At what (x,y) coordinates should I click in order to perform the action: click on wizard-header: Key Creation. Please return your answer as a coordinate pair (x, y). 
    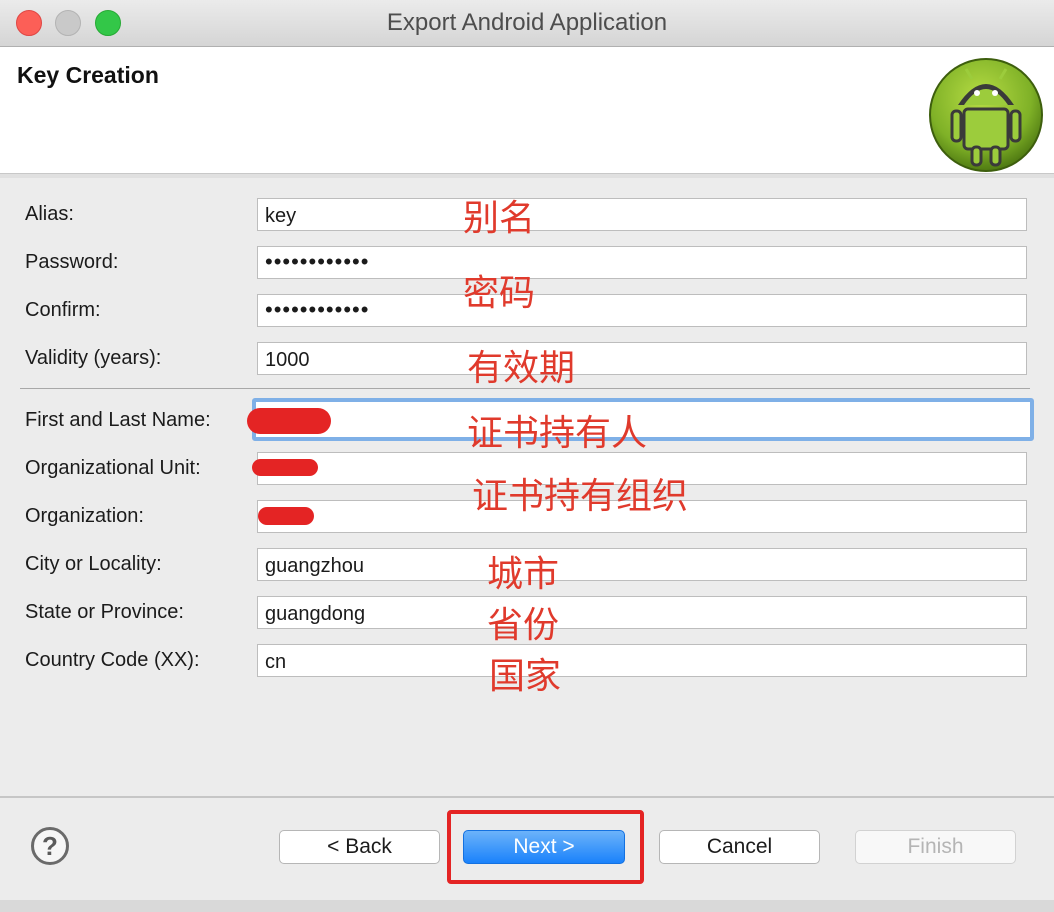
    Looking at the image, I should click on (527, 110).